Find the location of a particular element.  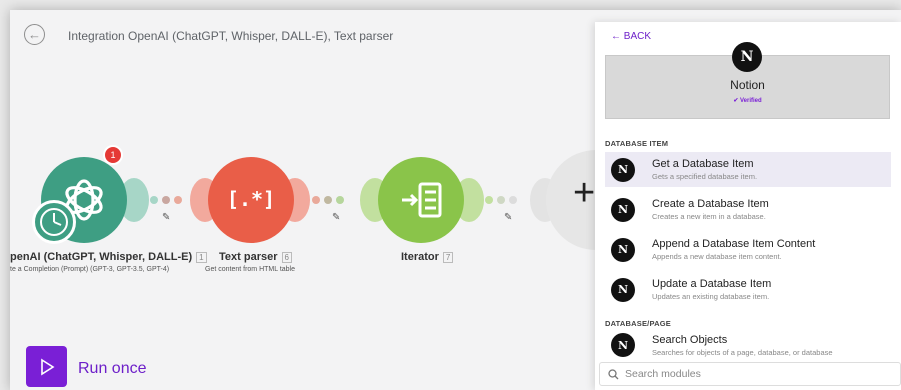

clock-hands-icon is located at coordinates (54, 222).